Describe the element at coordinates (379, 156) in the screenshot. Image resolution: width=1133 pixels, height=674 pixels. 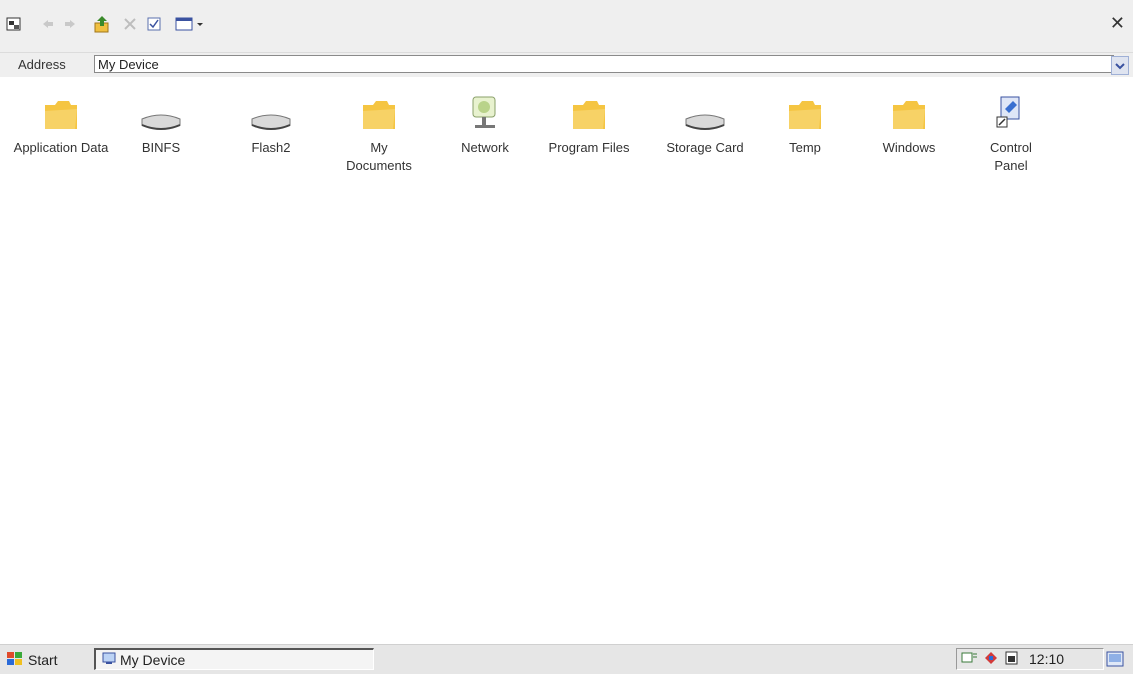
I see `item-label: My Documents` at that location.